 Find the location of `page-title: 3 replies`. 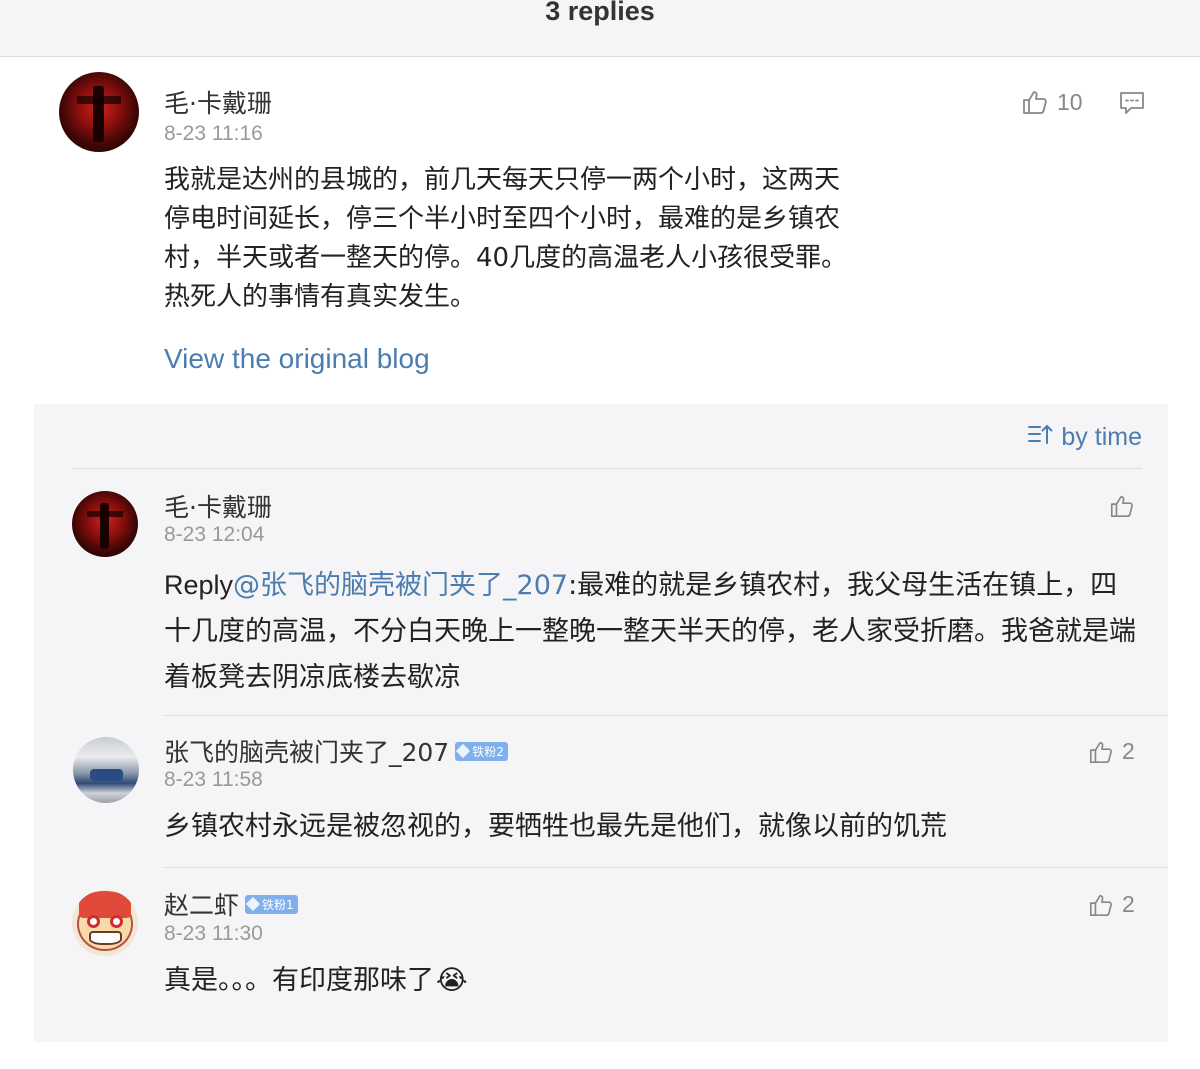

page-title: 3 replies is located at coordinates (600, 13).